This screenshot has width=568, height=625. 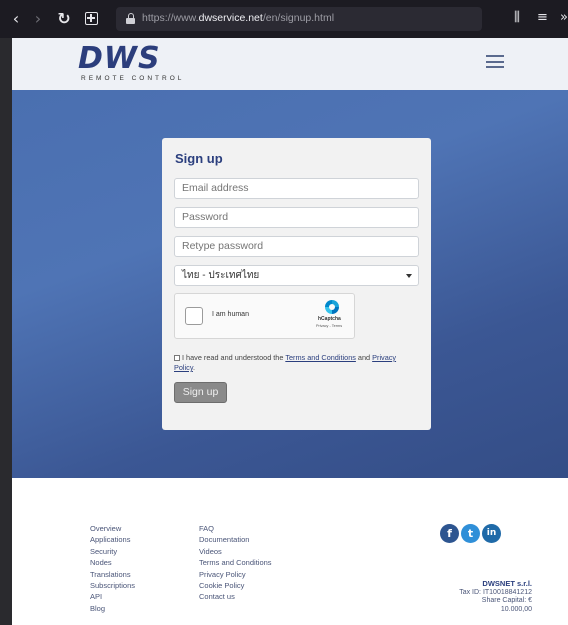 I want to click on terms-mid: and, so click(x=364, y=357).